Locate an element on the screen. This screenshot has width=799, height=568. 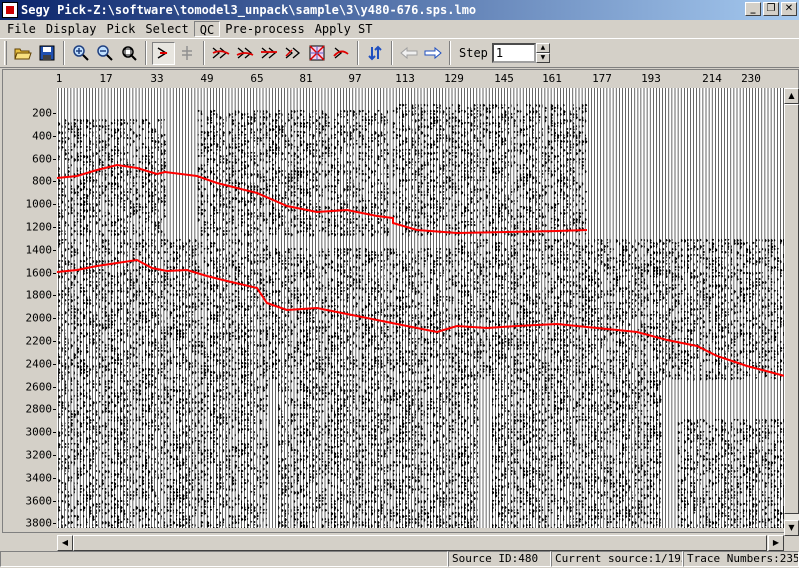
menu-display: Display is located at coordinates (71, 29).